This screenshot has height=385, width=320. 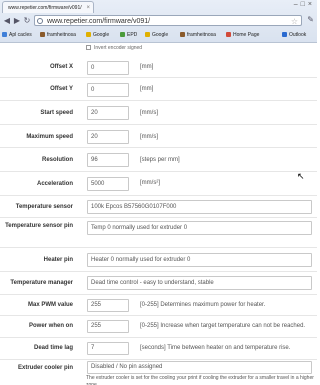 I want to click on globe-icon, so click(x=40, y=21).